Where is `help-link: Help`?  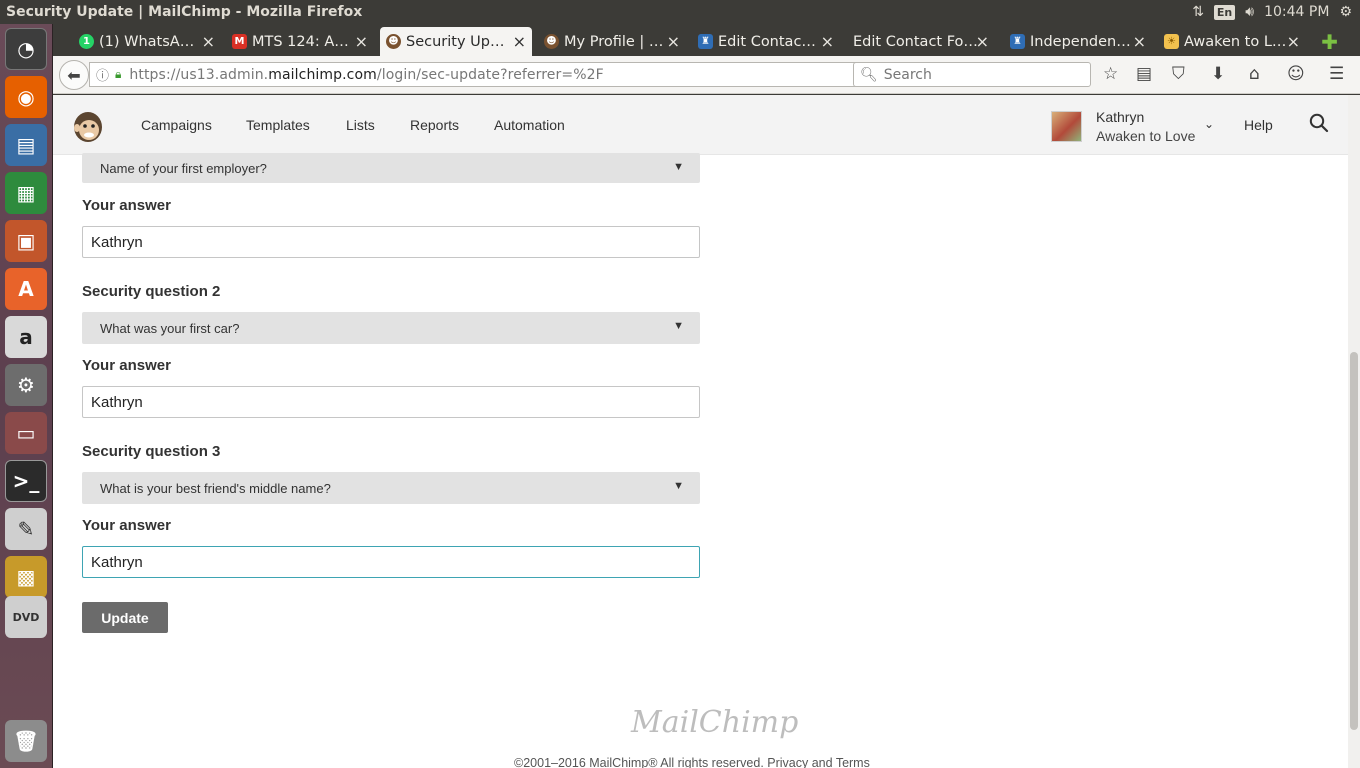 help-link: Help is located at coordinates (1258, 125).